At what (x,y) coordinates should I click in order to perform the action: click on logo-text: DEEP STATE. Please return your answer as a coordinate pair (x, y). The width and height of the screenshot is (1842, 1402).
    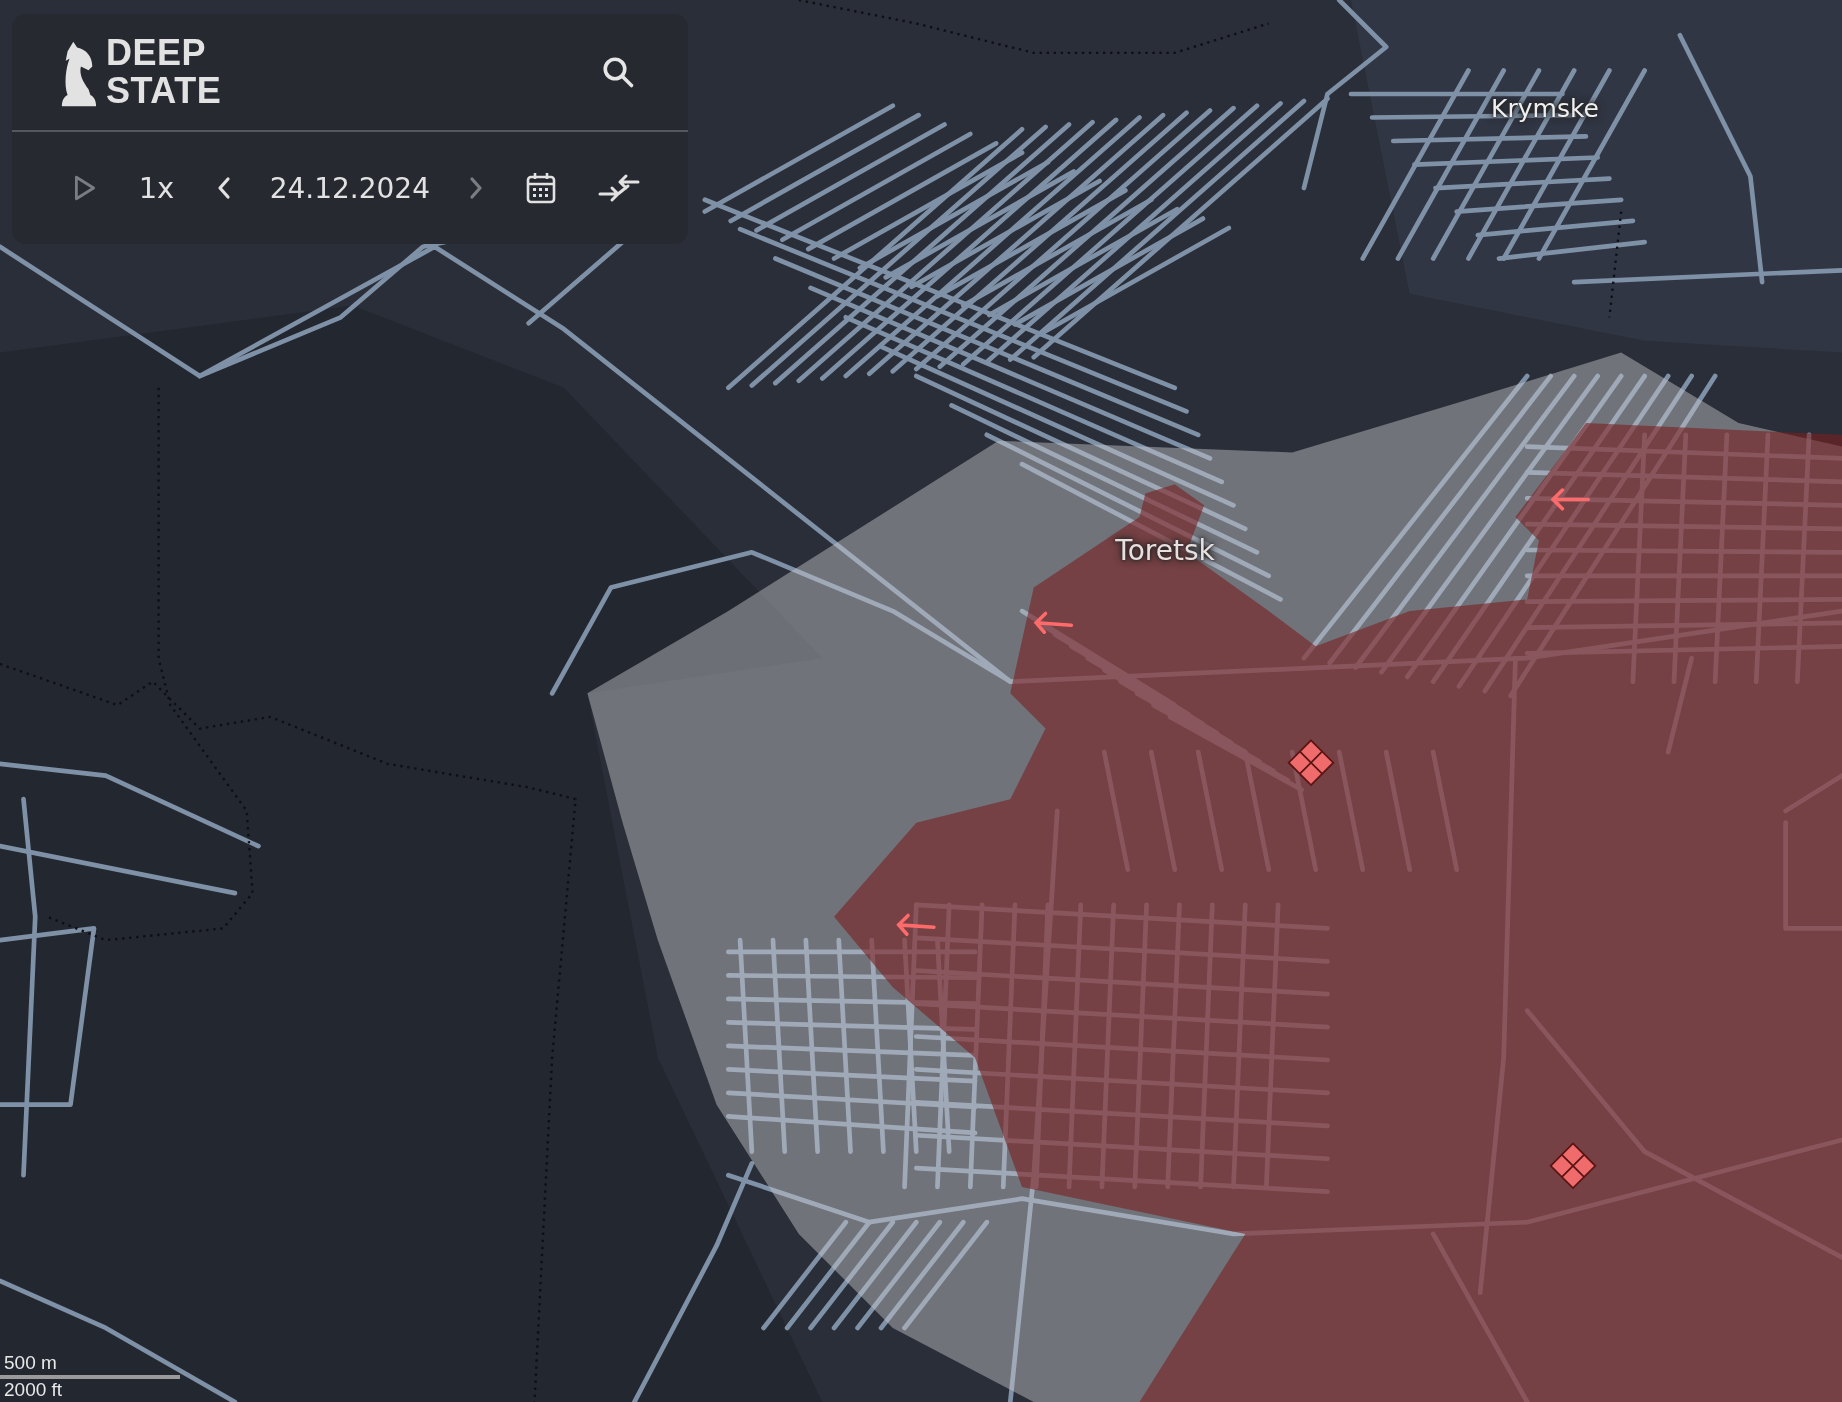
    Looking at the image, I should click on (164, 72).